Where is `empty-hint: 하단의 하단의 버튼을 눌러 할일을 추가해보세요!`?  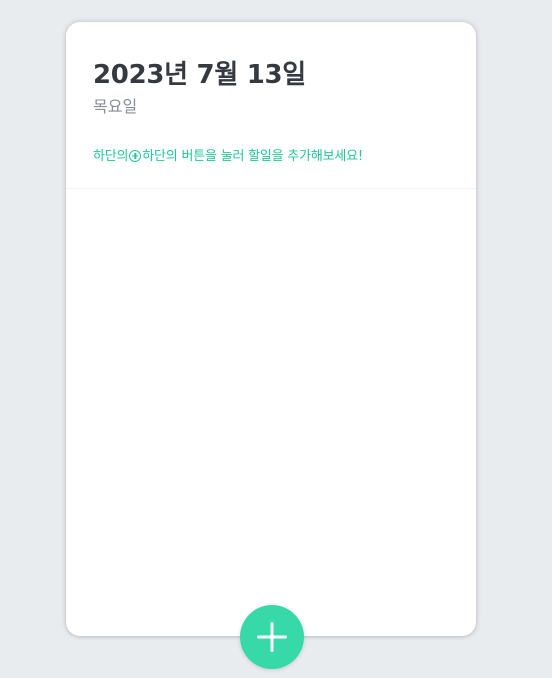 empty-hint: 하단의 하단의 버튼을 눌러 할일을 추가해보세요! is located at coordinates (271, 157).